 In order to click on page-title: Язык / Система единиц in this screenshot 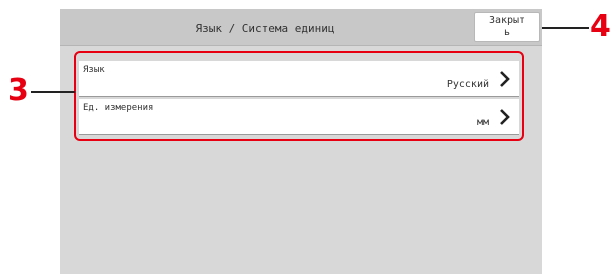, I will do `click(265, 28)`.